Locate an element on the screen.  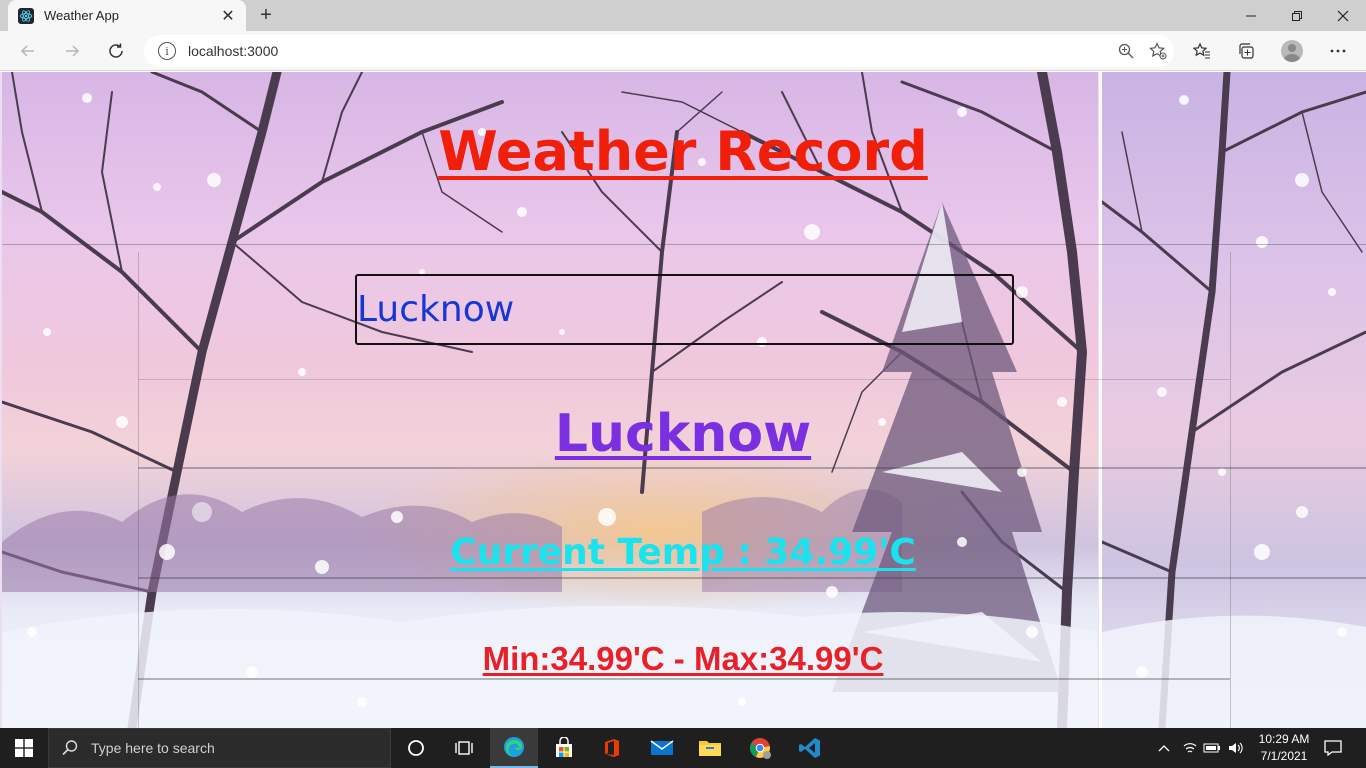
more-menu-icon is located at coordinates (1338, 51).